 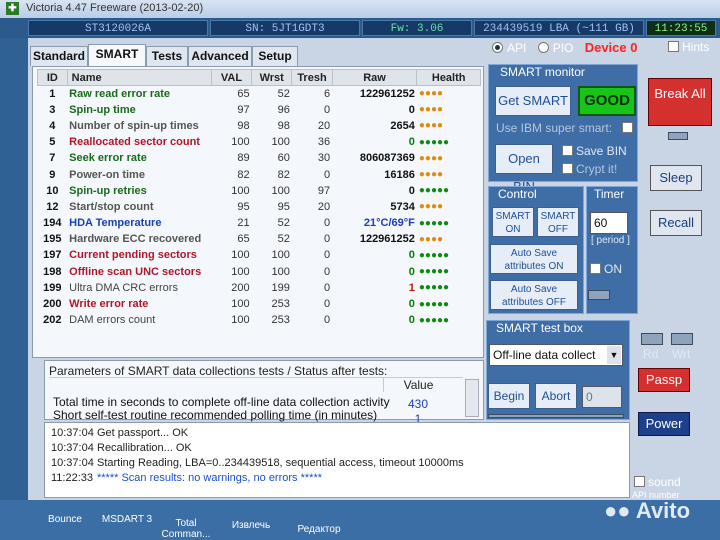 I want to click on table-row: 194 HDA Temperature 21 52 0 21°C/69°F ●●●●●, so click(x=259, y=223).